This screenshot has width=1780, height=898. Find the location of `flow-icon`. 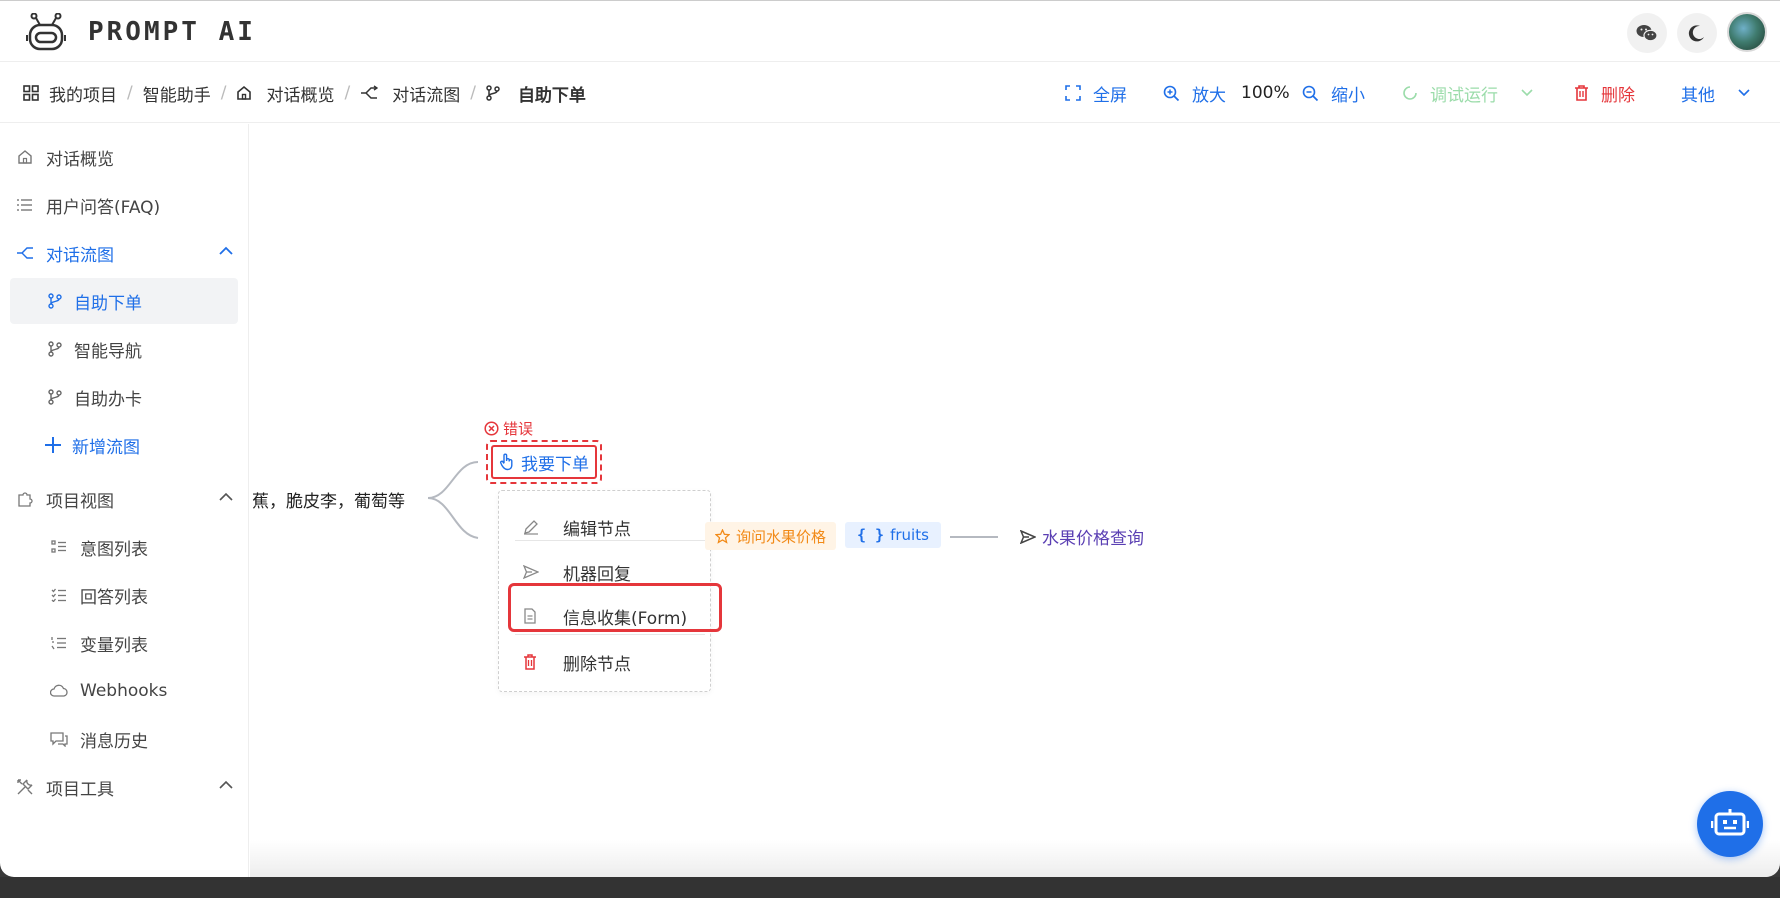

flow-icon is located at coordinates (370, 92).